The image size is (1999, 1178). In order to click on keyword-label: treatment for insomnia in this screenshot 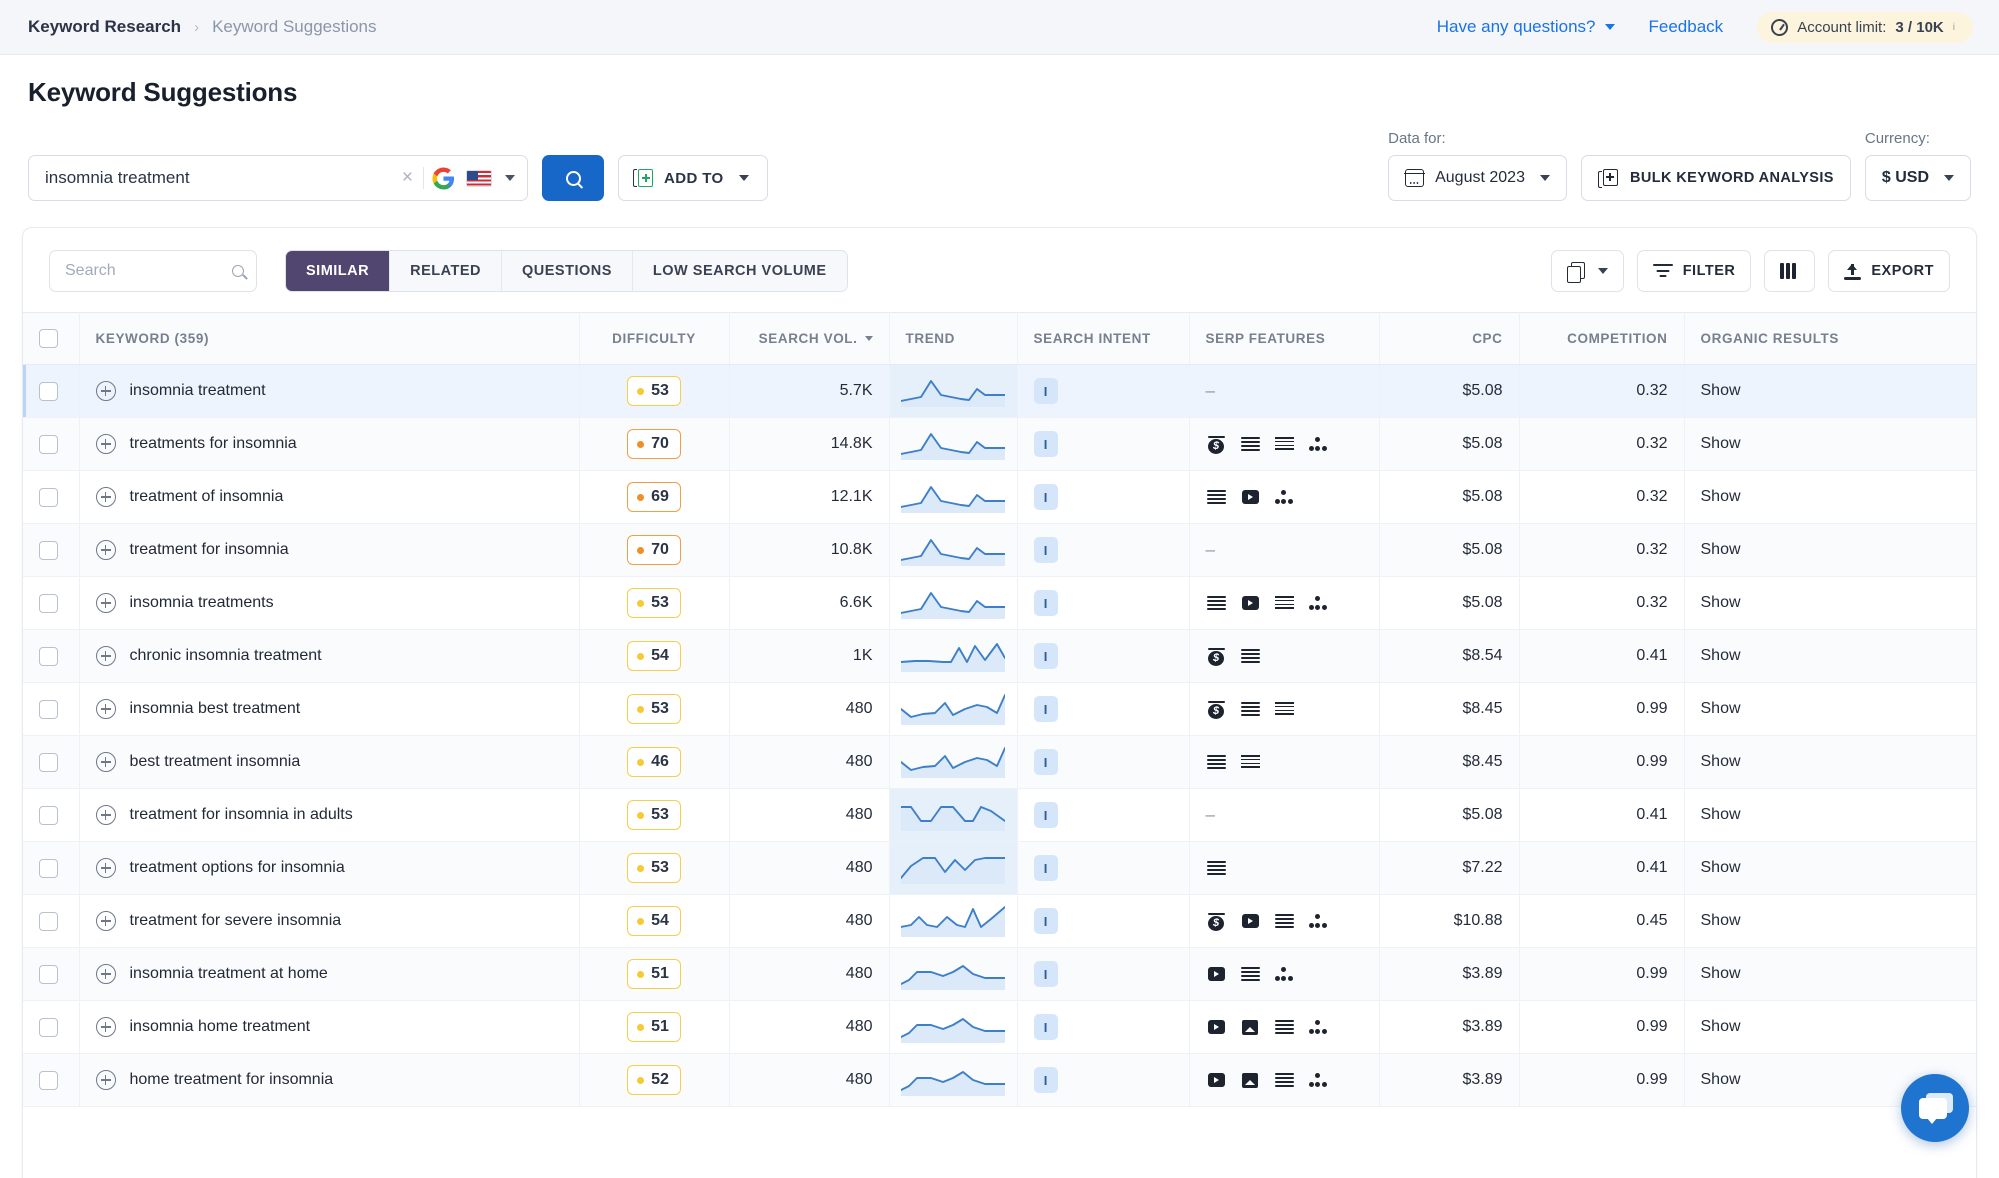, I will do `click(209, 550)`.